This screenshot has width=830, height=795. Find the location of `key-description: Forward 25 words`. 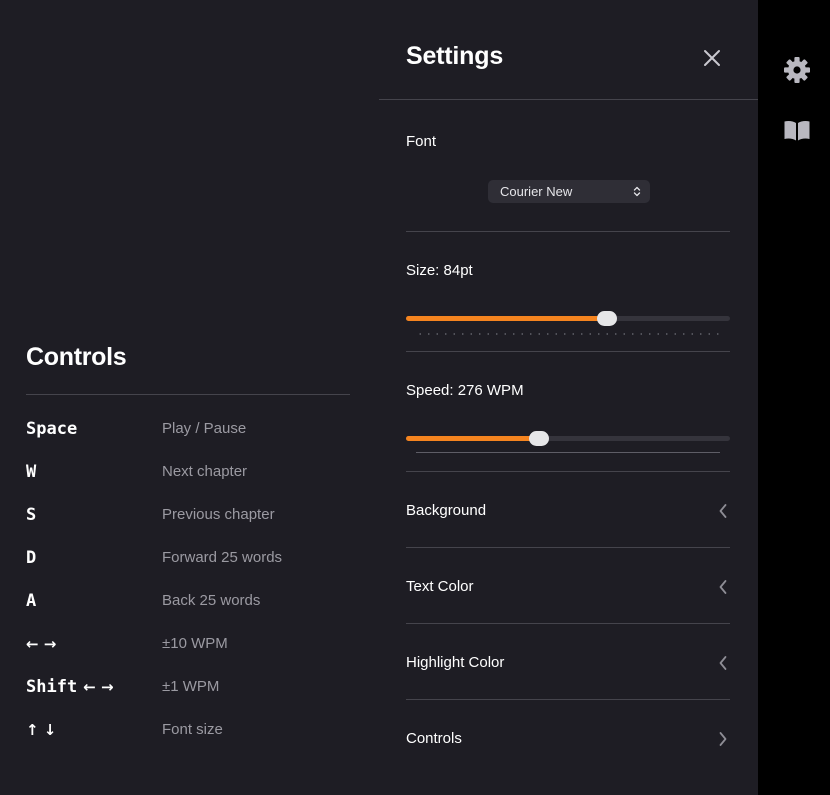

key-description: Forward 25 words is located at coordinates (222, 557).